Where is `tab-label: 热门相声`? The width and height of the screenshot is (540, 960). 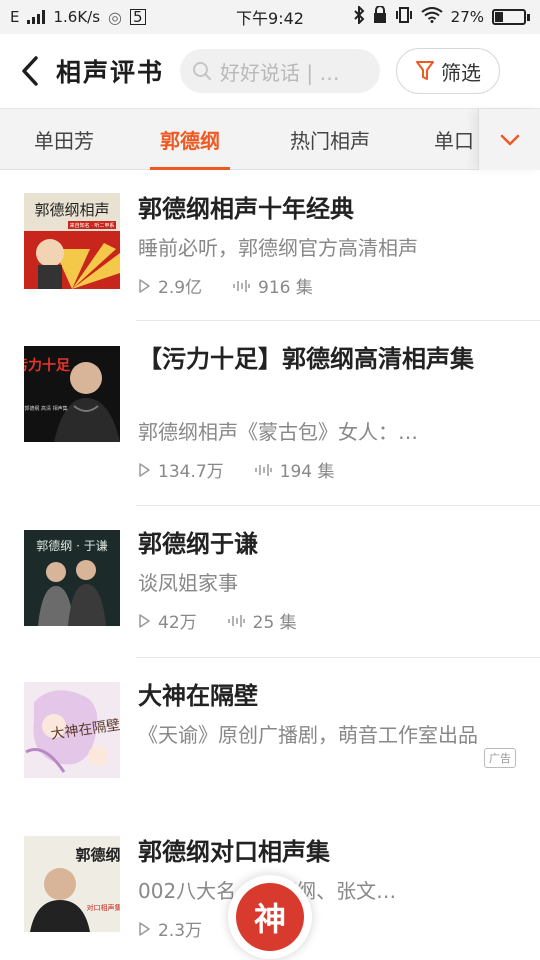
tab-label: 热门相声 is located at coordinates (330, 141).